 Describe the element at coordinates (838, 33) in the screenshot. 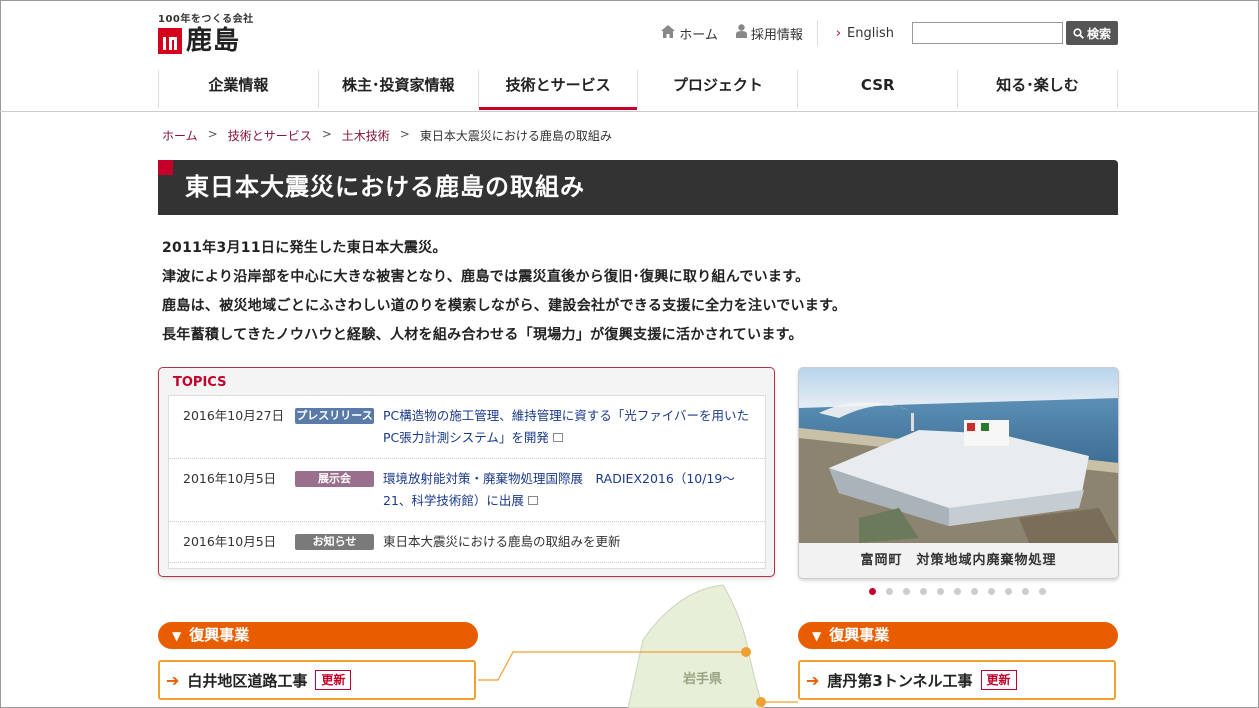

I see `chevron-right-icon: ›` at that location.